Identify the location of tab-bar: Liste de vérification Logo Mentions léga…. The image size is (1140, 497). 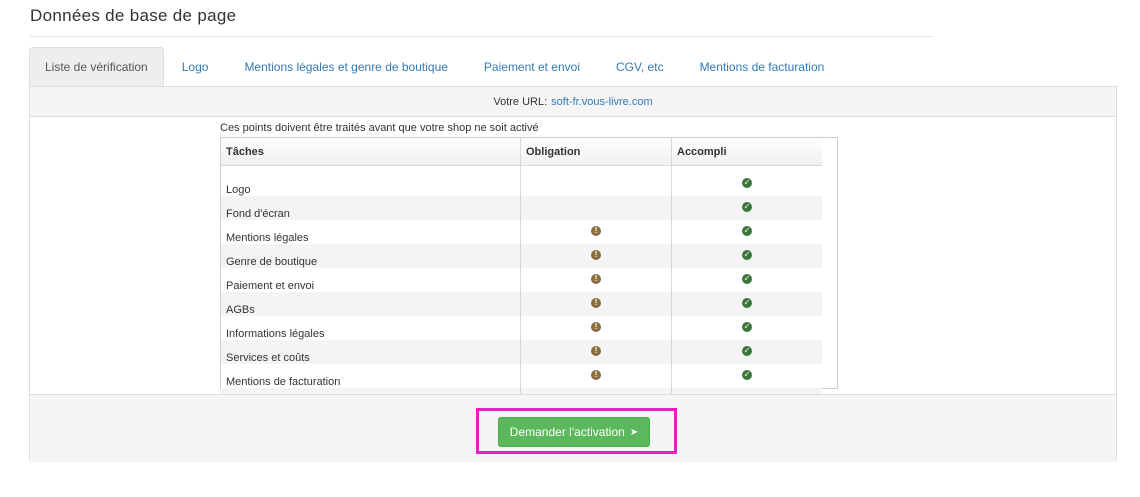
(435, 66).